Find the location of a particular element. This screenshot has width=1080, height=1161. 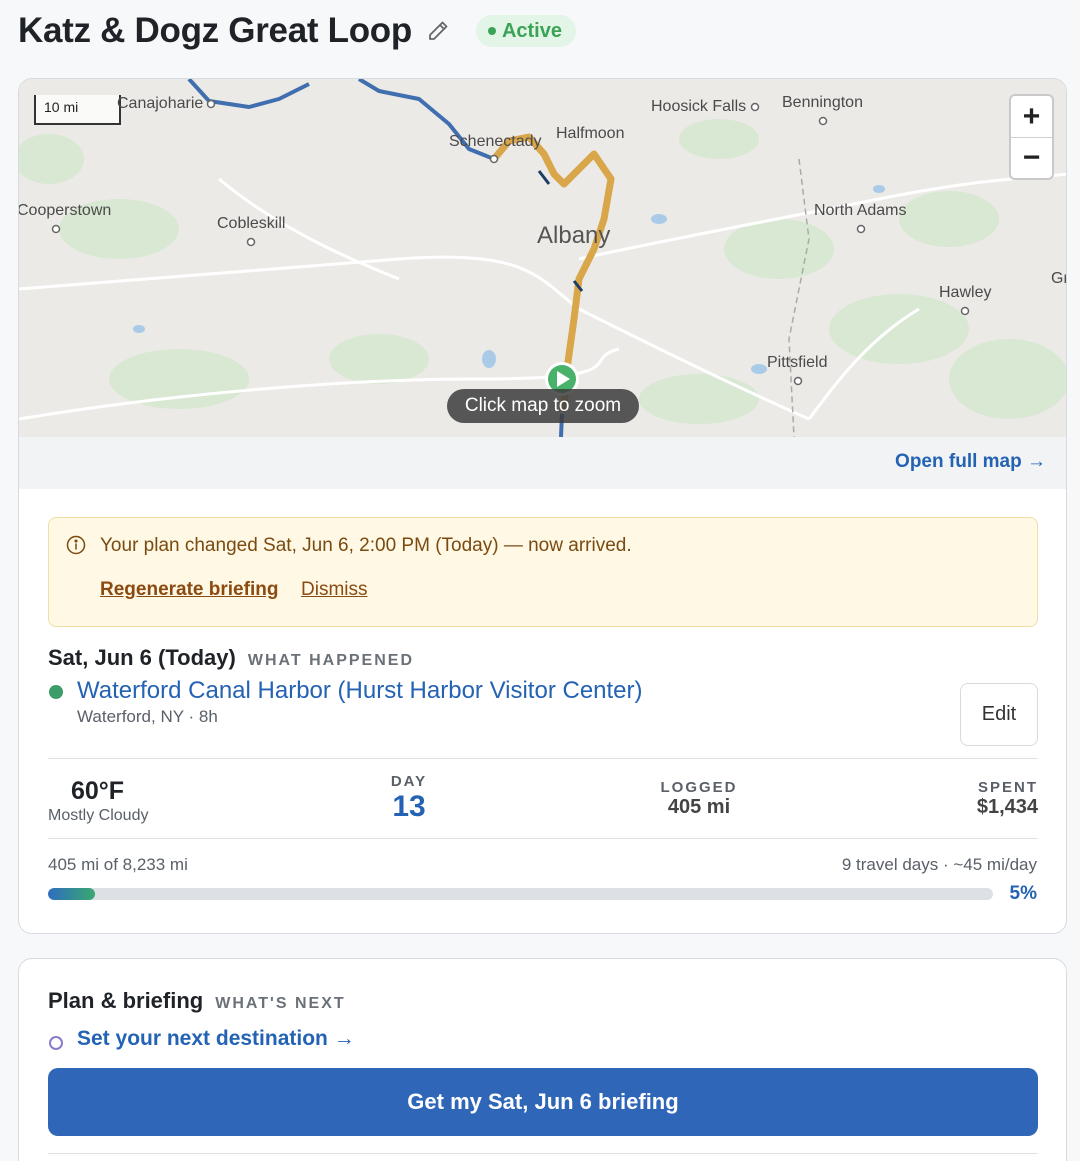

progress-percent: 5% is located at coordinates (1023, 893).